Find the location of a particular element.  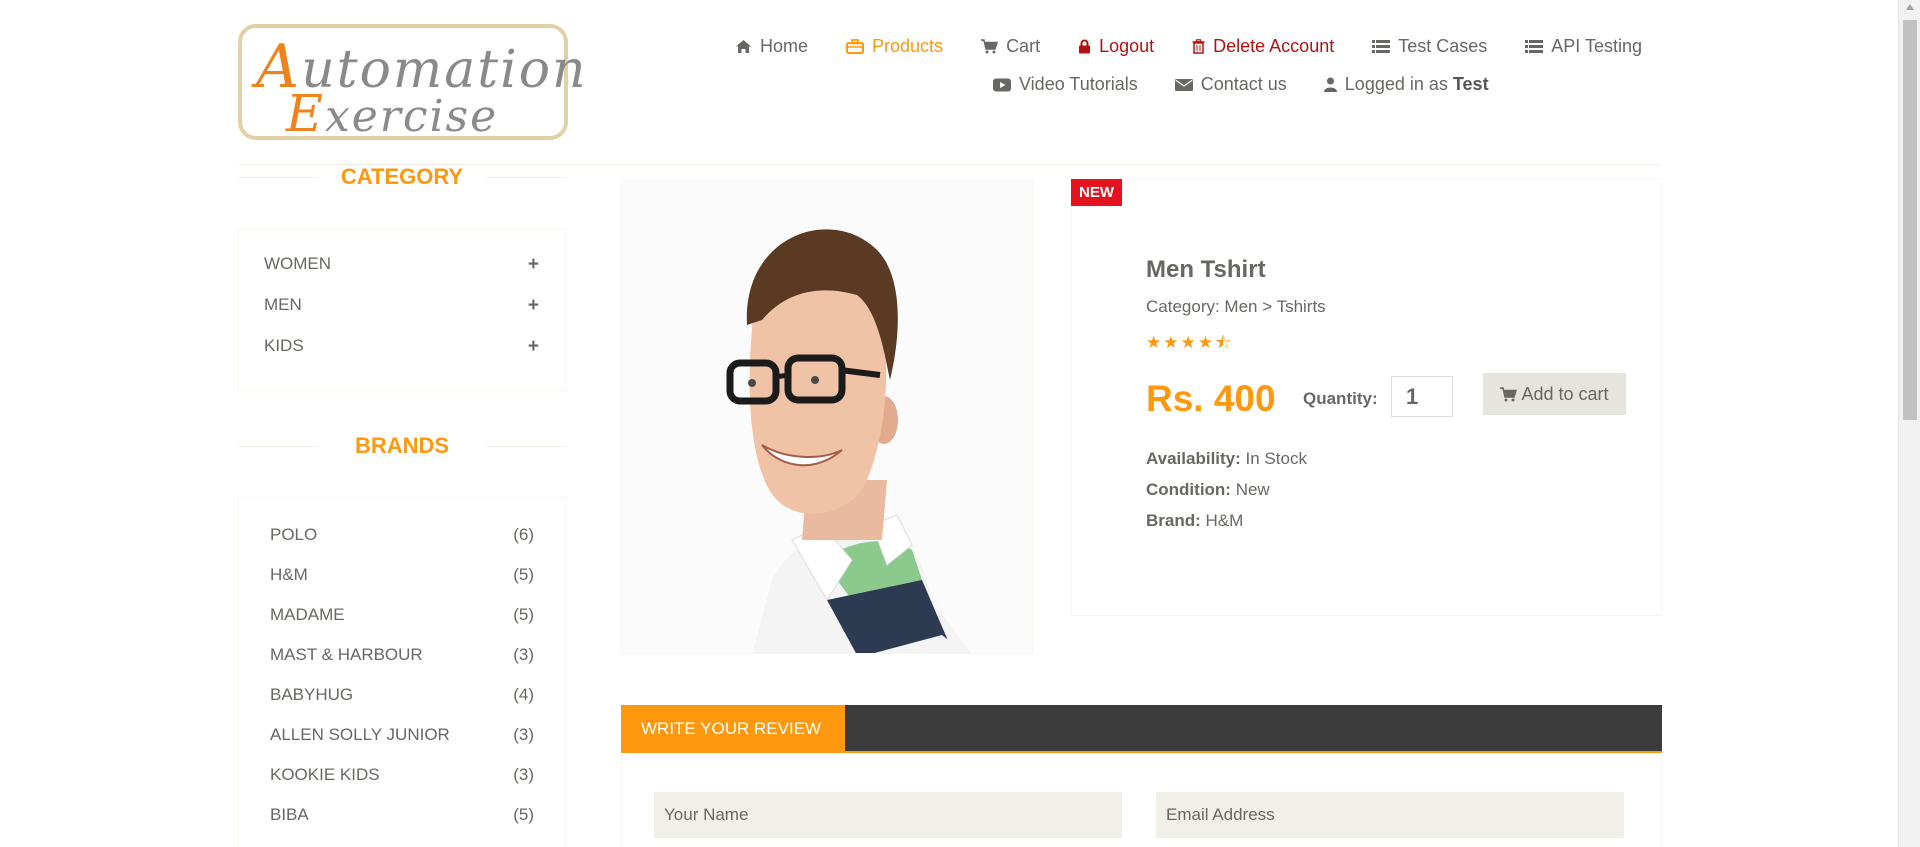

add-to-cart-button: Add to cart is located at coordinates (1554, 394).